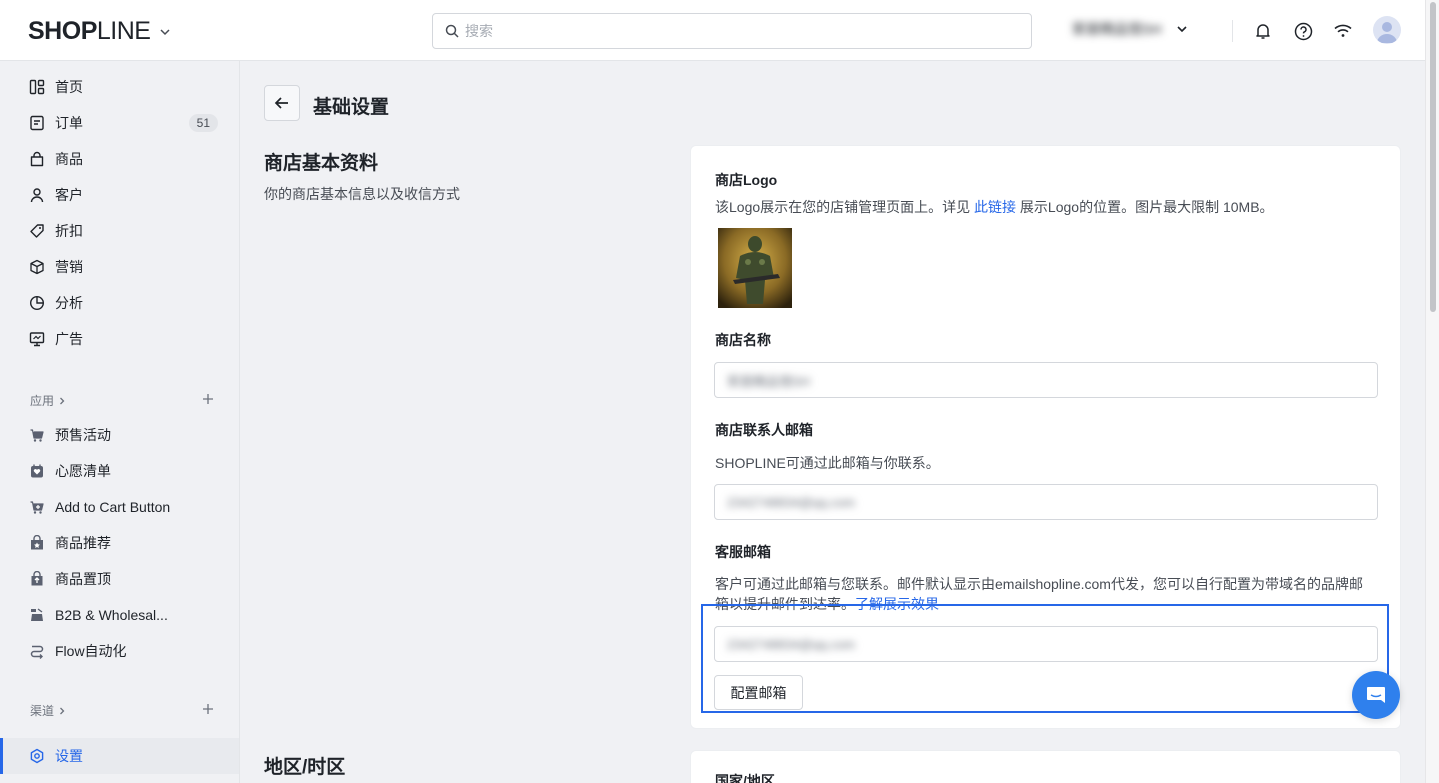 The height and width of the screenshot is (783, 1439). I want to click on store-name-label: 商店名称, so click(743, 340).